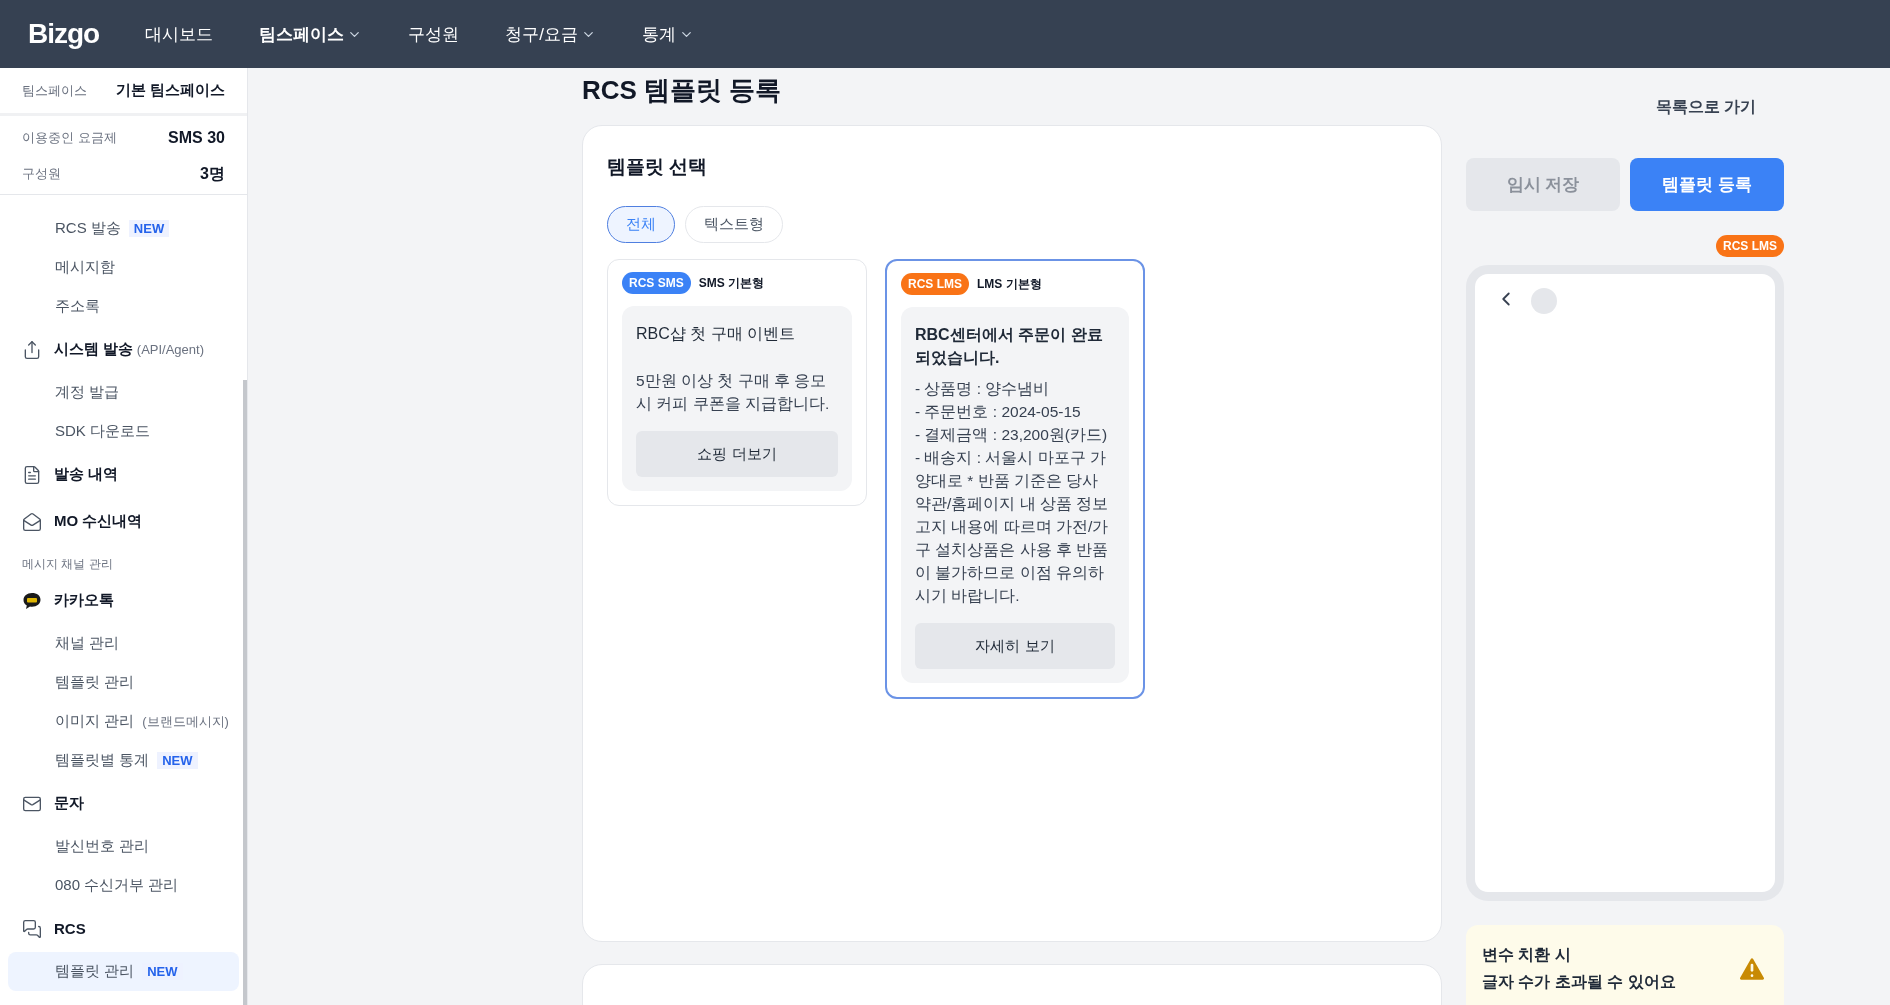  I want to click on template-name: LMS 기본형, so click(1009, 284).